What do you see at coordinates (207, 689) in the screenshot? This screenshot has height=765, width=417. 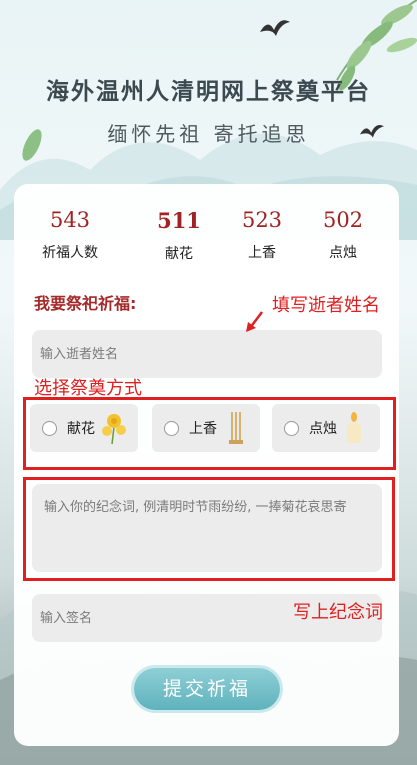 I see `submit-blessing-button: 提交祈福` at bounding box center [207, 689].